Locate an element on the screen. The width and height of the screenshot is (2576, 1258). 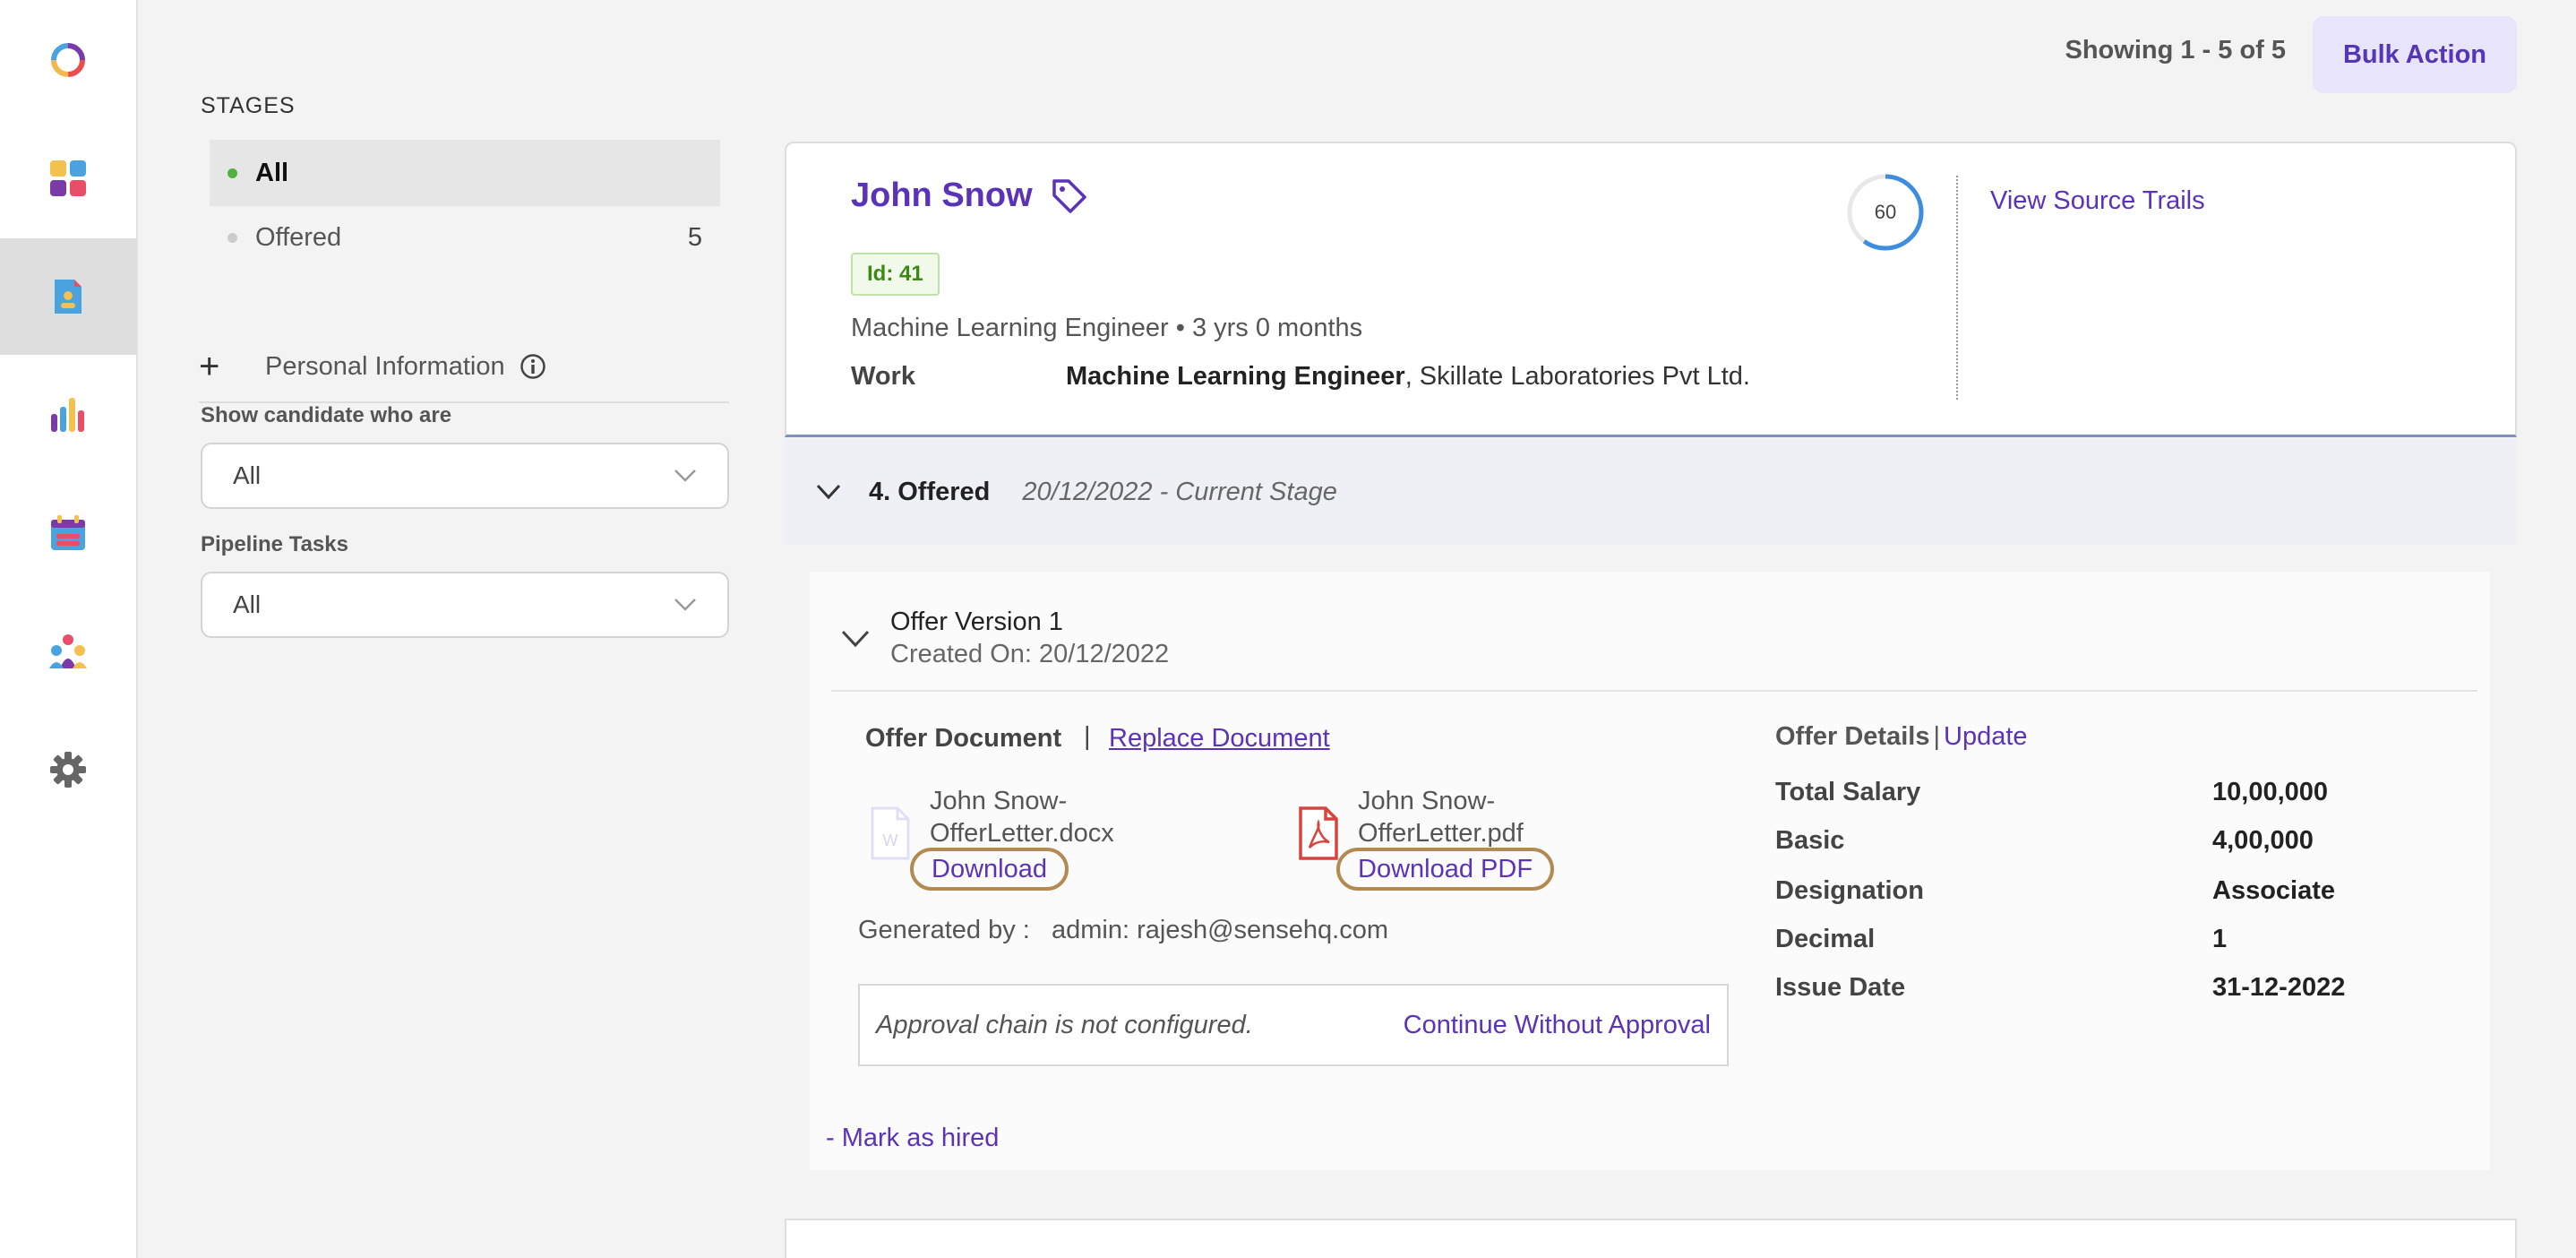
rail-analytics is located at coordinates (68, 415).